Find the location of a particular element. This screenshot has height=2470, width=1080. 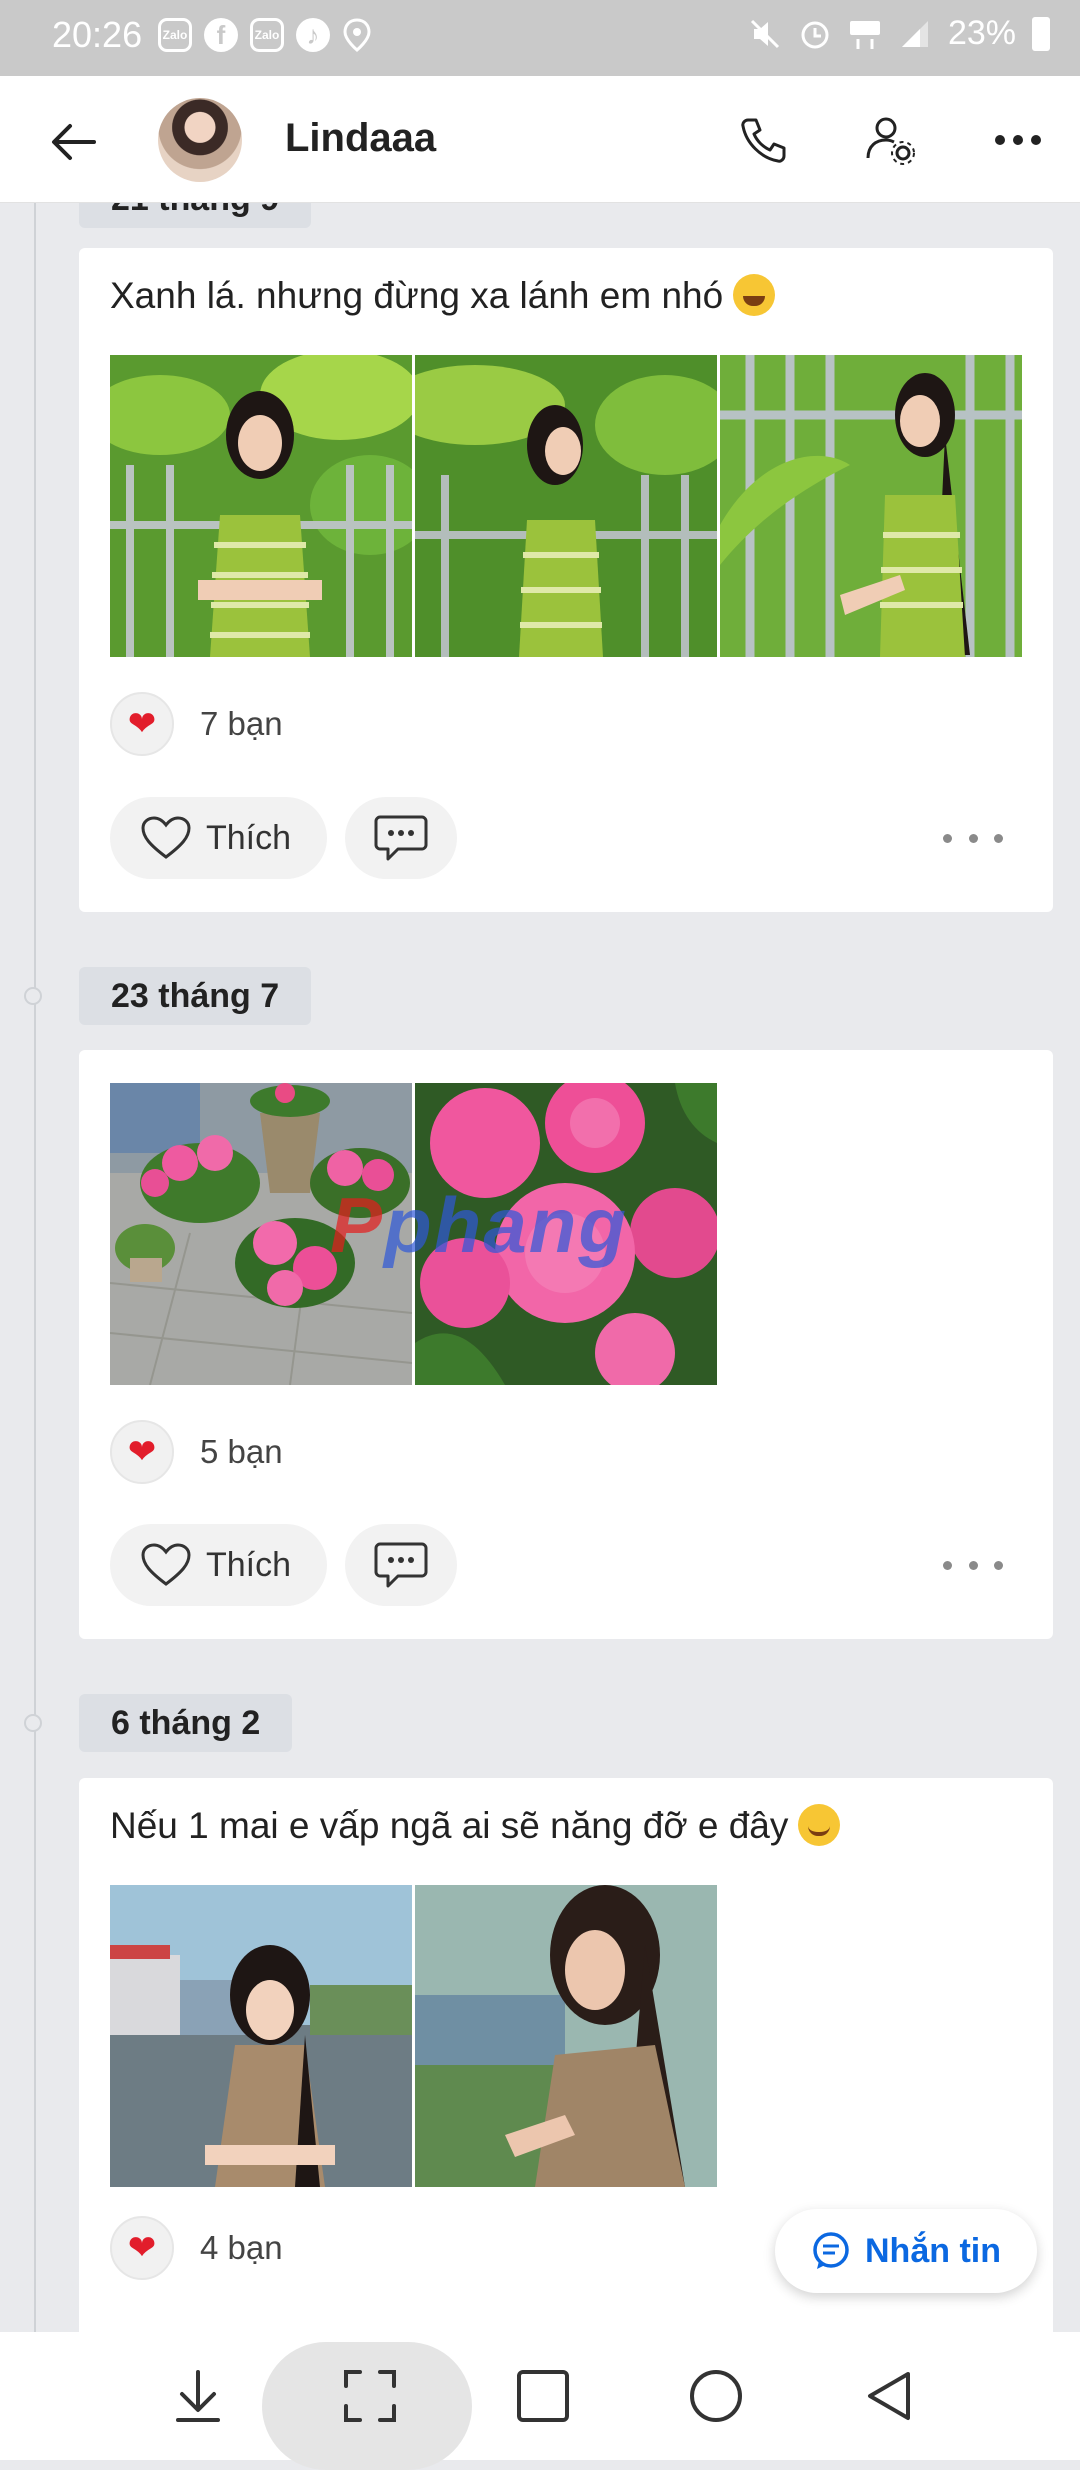

back-arrow-icon is located at coordinates (74, 142).